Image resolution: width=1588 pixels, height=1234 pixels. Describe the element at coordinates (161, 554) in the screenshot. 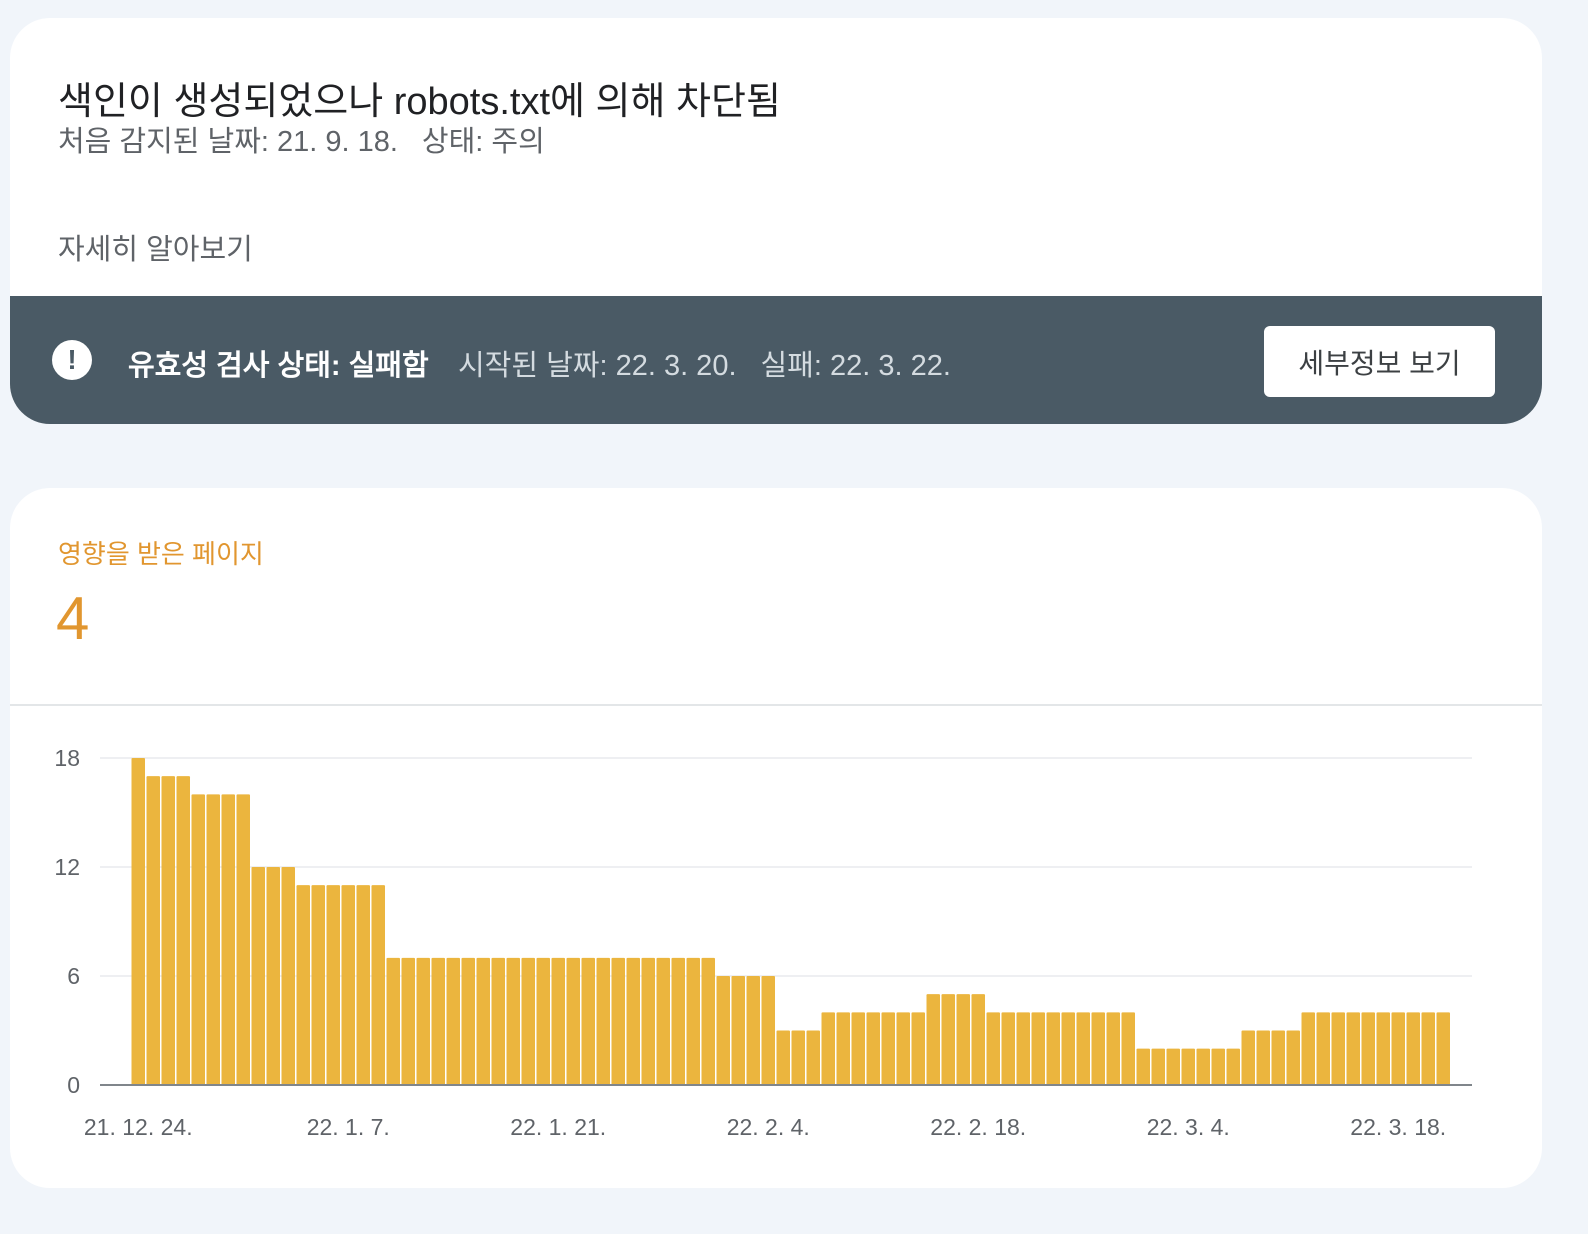

I see `affected-pages-label: 영향을 받은 페이지` at that location.